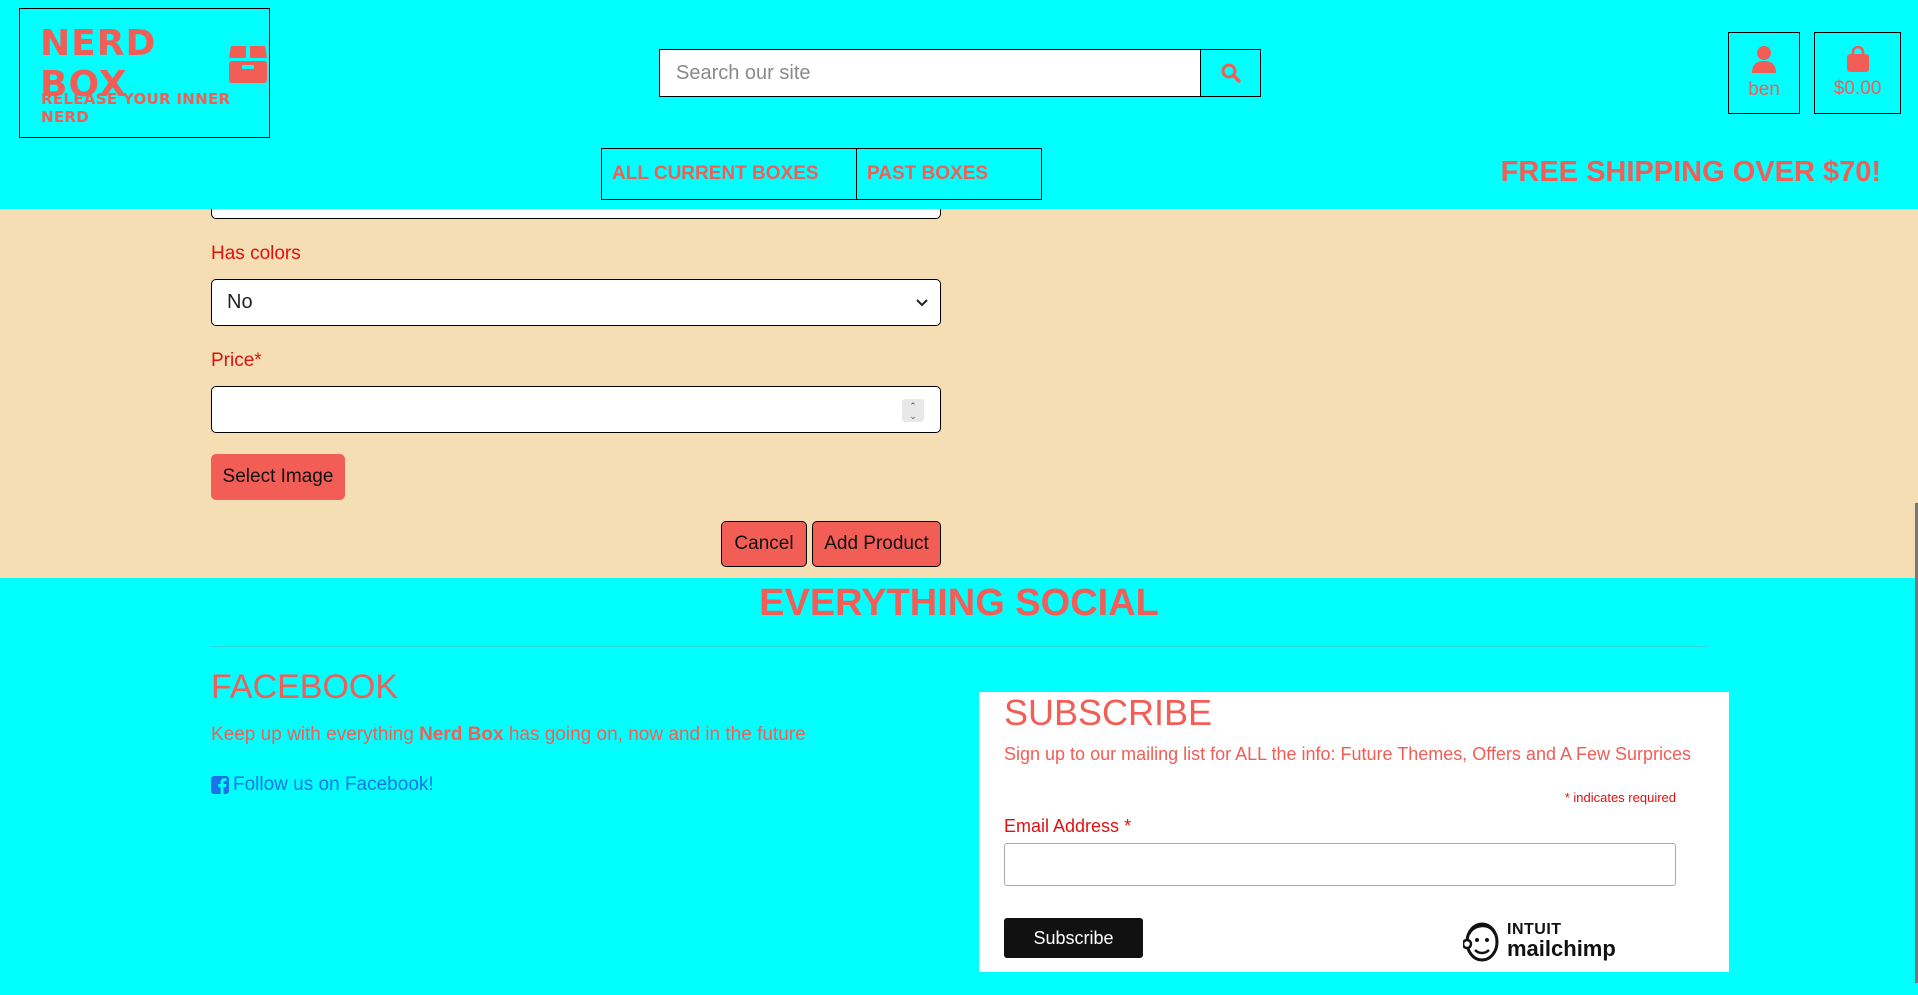 The height and width of the screenshot is (995, 1918). I want to click on facebook-link-text: Follow us on Facebook!, so click(333, 784).